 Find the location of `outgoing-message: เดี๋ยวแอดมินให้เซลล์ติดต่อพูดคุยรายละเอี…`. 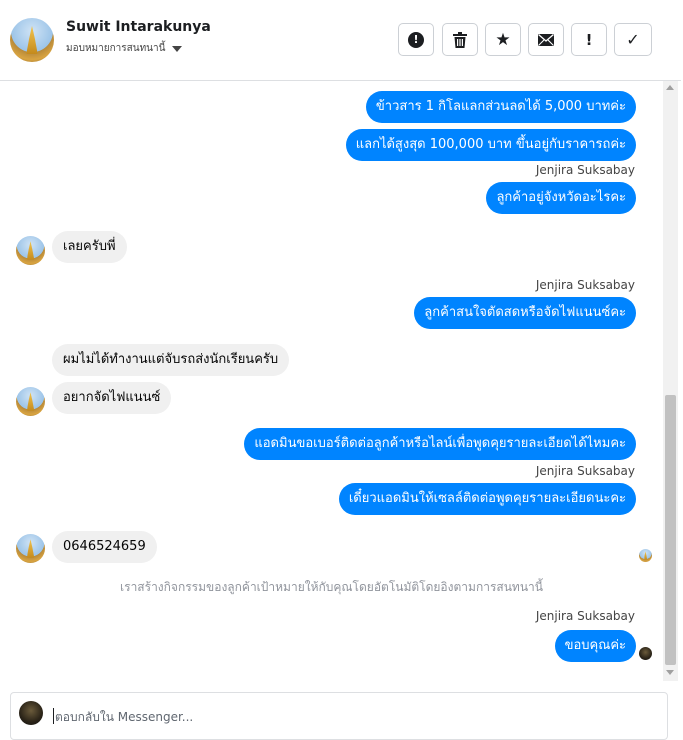

outgoing-message: เดี๋ยวแอดมินให้เซลล์ติดต่อพูดคุยรายละเอี… is located at coordinates (487, 499).